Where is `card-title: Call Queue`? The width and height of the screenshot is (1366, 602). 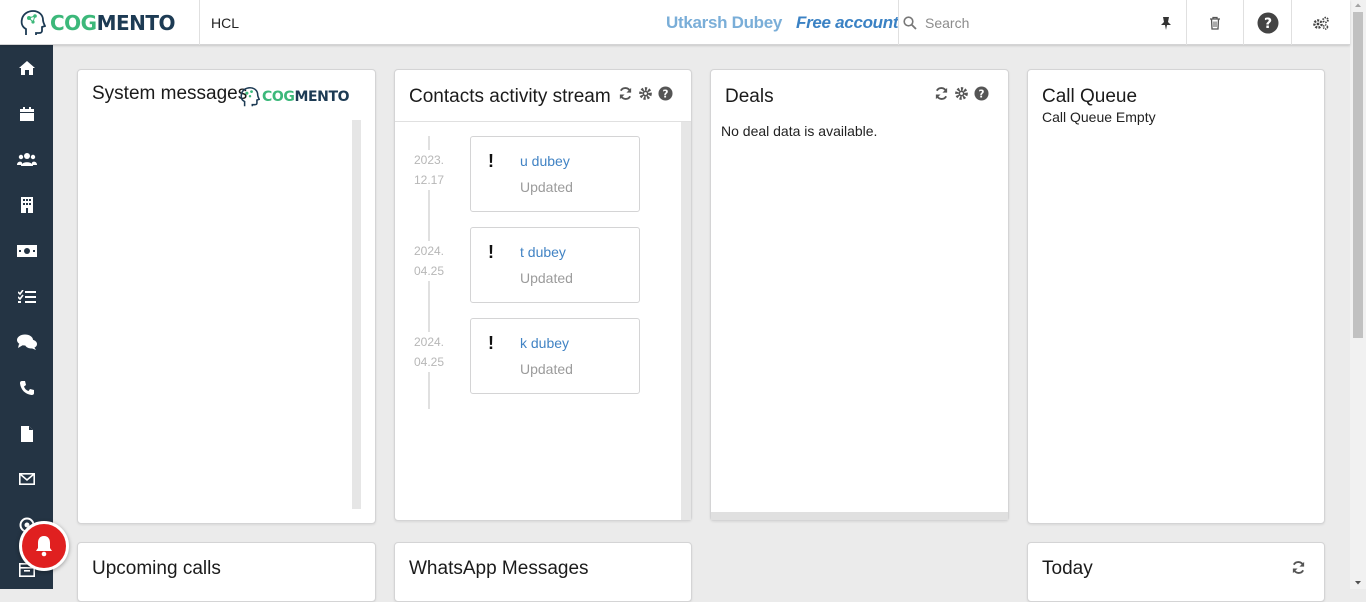
card-title: Call Queue is located at coordinates (1090, 96).